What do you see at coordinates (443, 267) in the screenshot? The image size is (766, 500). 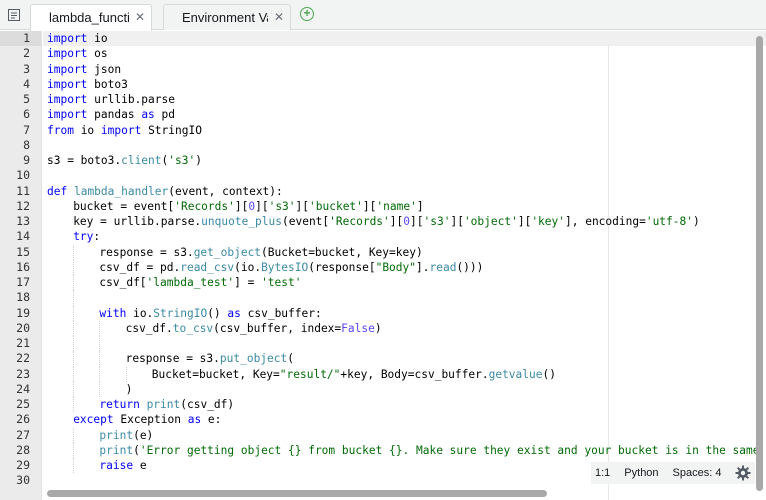 I see `code-token: read` at bounding box center [443, 267].